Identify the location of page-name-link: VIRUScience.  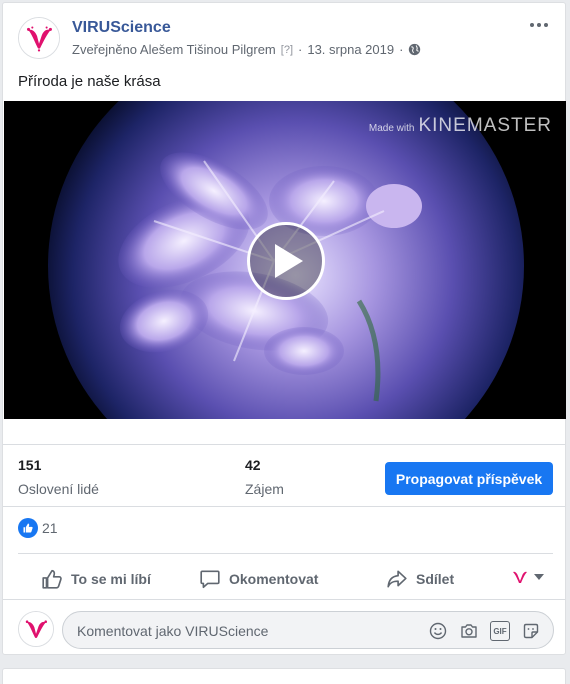
(121, 28).